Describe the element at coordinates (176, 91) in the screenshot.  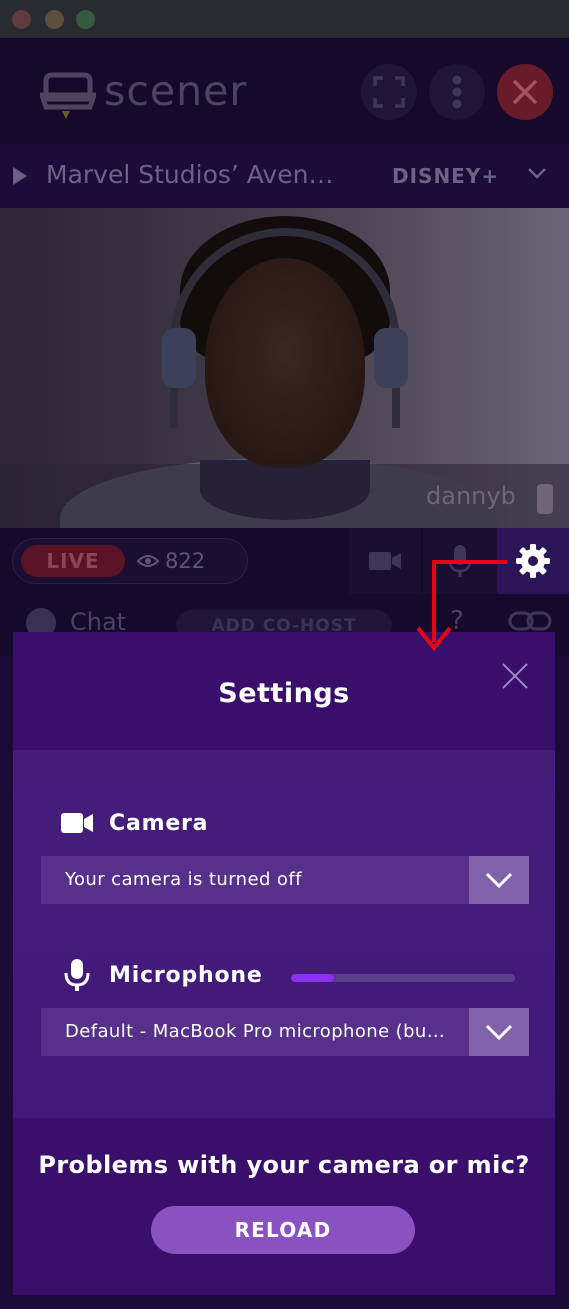
I see `scener-logo-text: scener` at that location.